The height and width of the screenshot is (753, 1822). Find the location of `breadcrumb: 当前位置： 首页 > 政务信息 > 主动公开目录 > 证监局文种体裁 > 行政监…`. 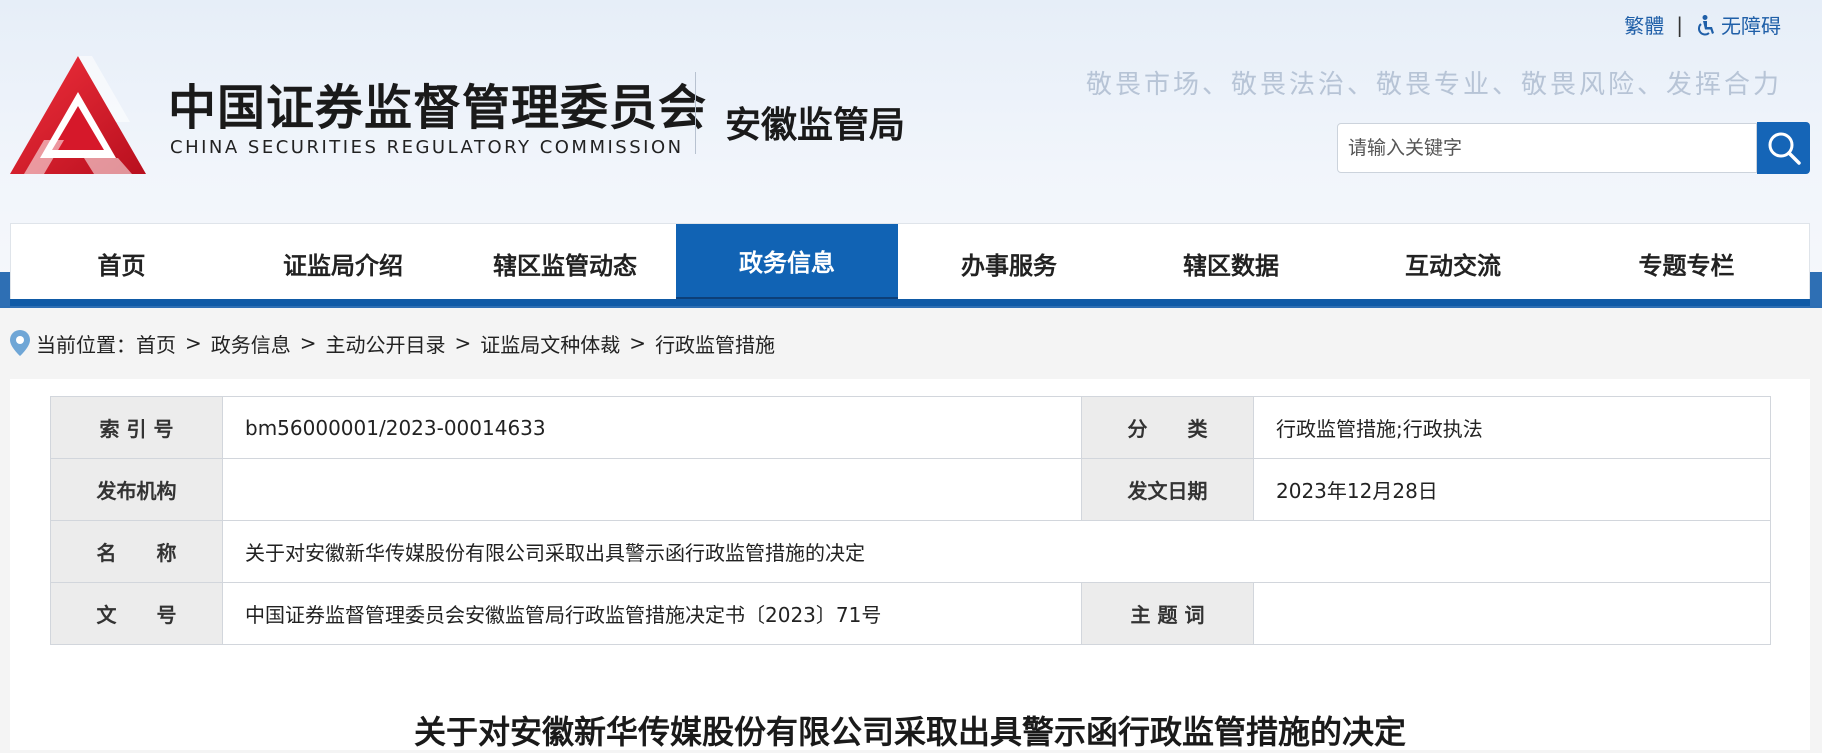

breadcrumb: 当前位置： 首页 > 政务信息 > 主动公开目录 > 证监局文种体裁 > 行政监… is located at coordinates (392, 343).